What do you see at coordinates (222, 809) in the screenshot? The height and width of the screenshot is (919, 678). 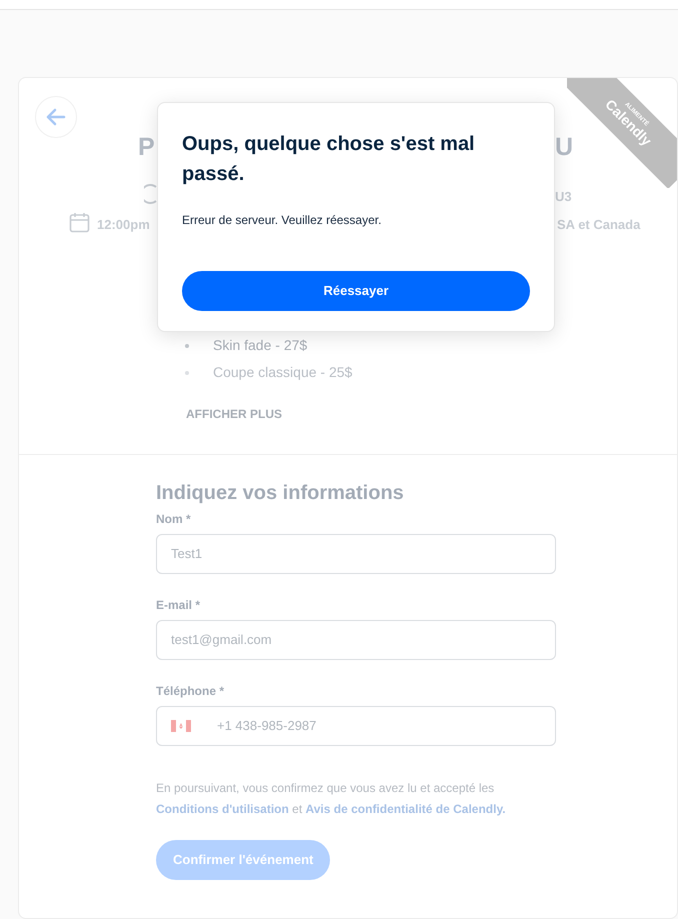 I see `terms-link: Conditions d'utilisation` at bounding box center [222, 809].